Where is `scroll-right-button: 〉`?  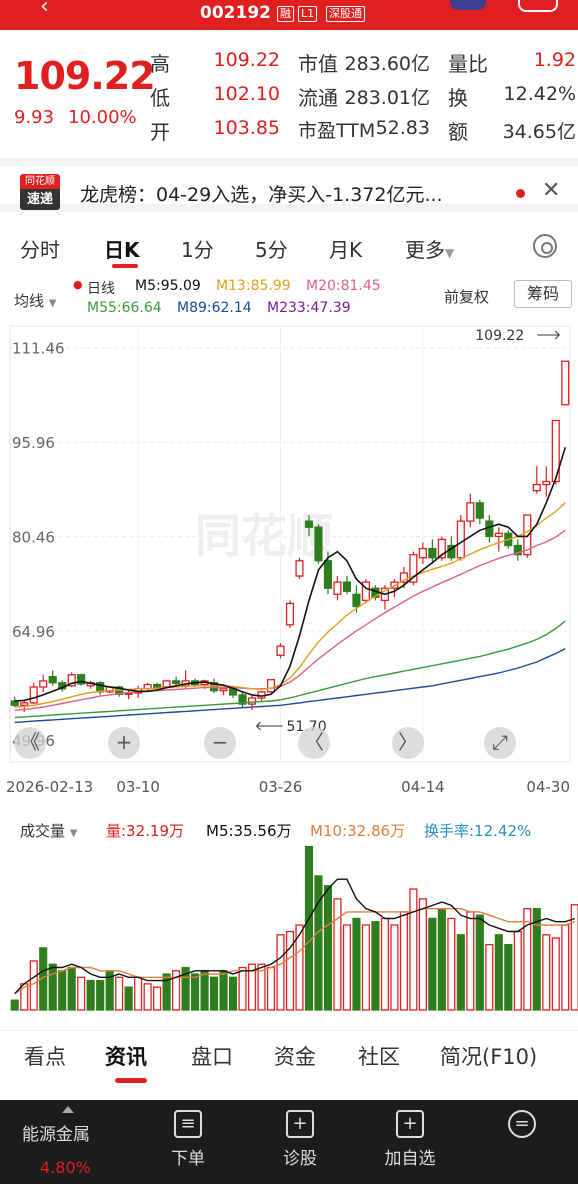
scroll-right-button: 〉 is located at coordinates (408, 743).